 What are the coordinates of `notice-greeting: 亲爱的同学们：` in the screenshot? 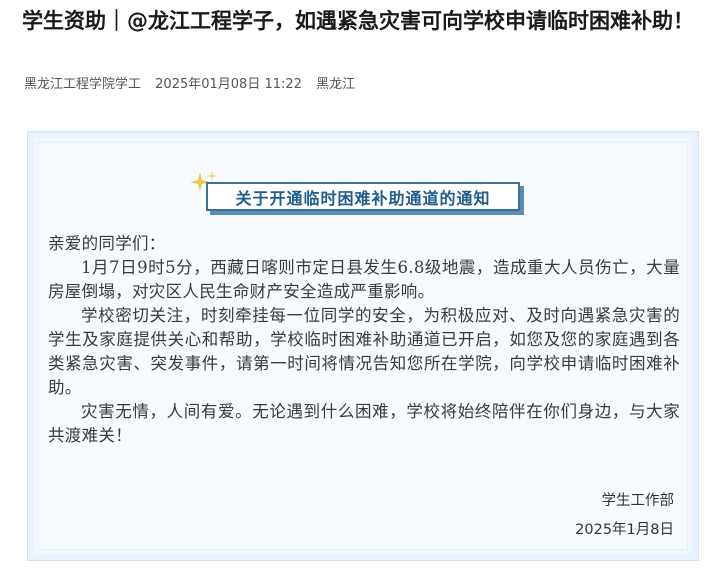 It's located at (107, 243).